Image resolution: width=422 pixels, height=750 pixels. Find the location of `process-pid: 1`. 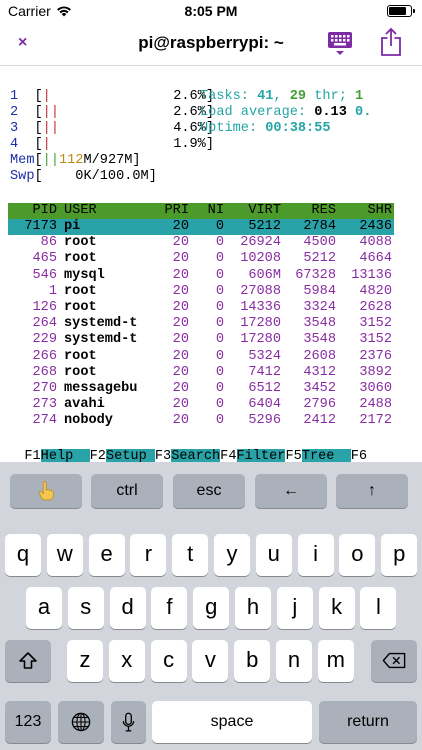

process-pid: 1 is located at coordinates (52, 291).